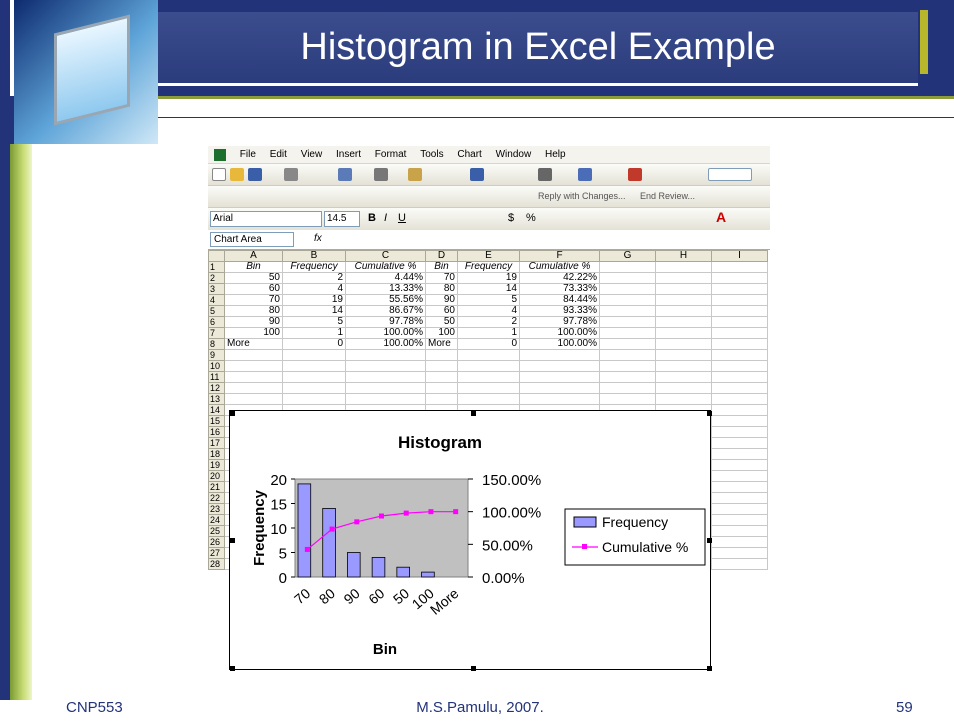  What do you see at coordinates (266, 219) in the screenshot?
I see `font-box: Arial` at bounding box center [266, 219].